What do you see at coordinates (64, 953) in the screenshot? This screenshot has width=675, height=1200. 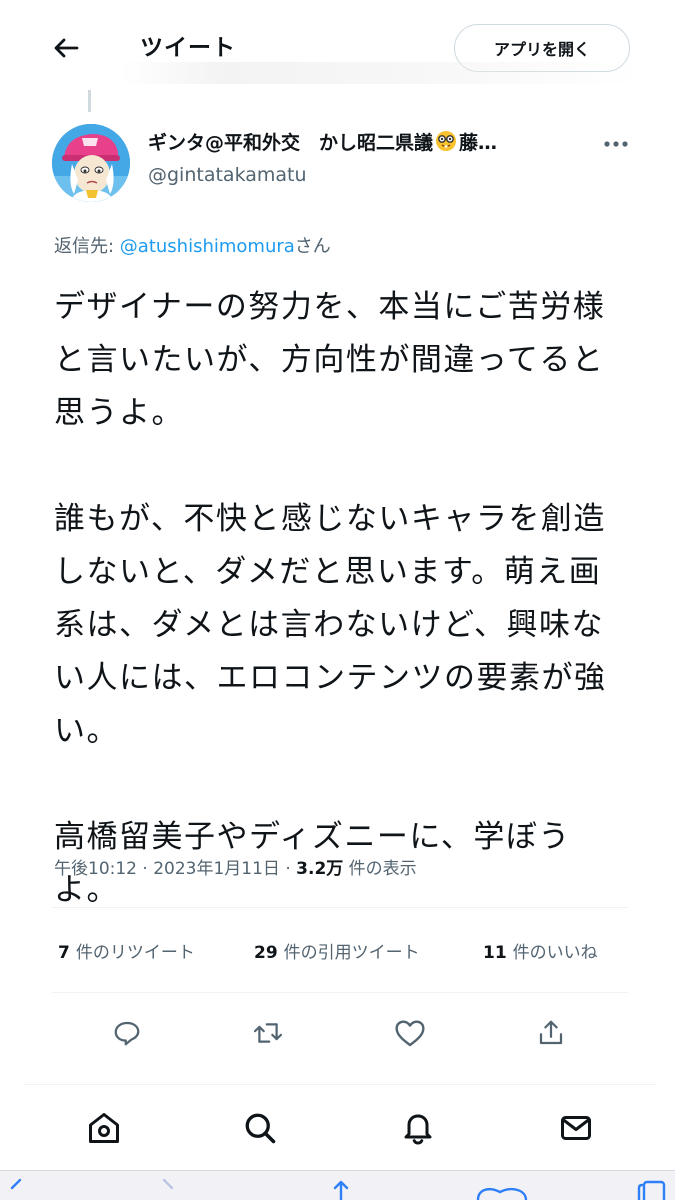 I see `retweets-count: 7` at bounding box center [64, 953].